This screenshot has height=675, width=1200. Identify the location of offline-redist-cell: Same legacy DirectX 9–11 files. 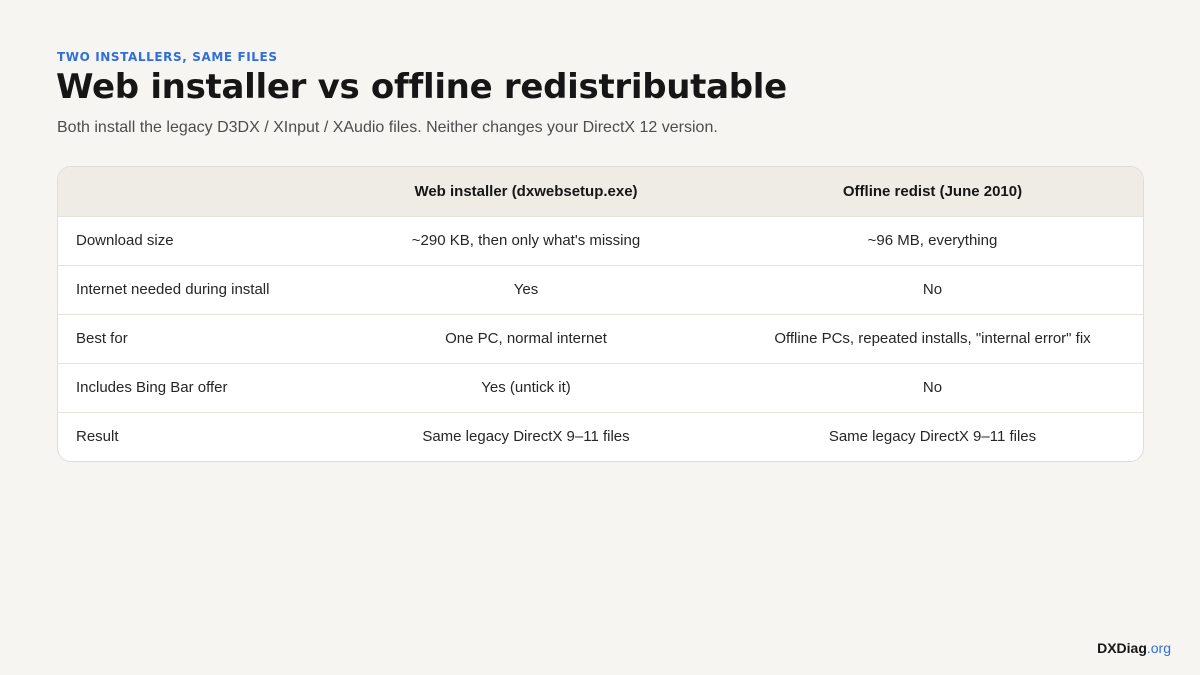
(932, 437).